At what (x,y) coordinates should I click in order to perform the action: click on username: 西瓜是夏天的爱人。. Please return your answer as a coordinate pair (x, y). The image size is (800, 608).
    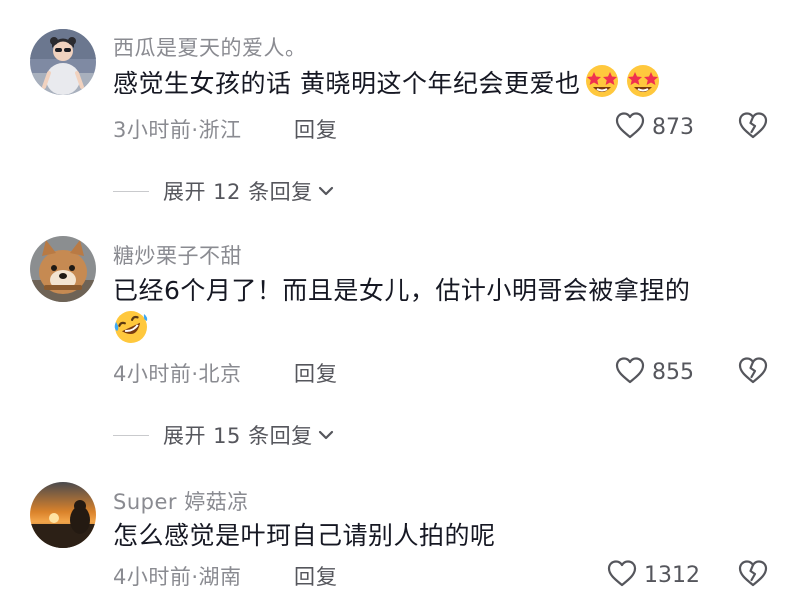
    Looking at the image, I should click on (210, 47).